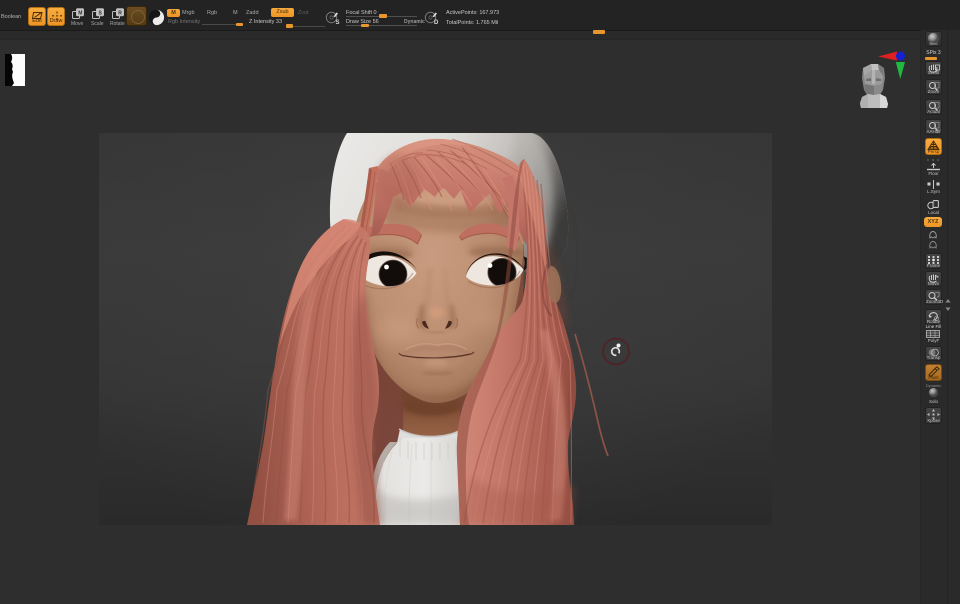 Image resolution: width=960 pixels, height=604 pixels. What do you see at coordinates (120, 14) in the screenshot?
I see `svg-text: R` at bounding box center [120, 14].